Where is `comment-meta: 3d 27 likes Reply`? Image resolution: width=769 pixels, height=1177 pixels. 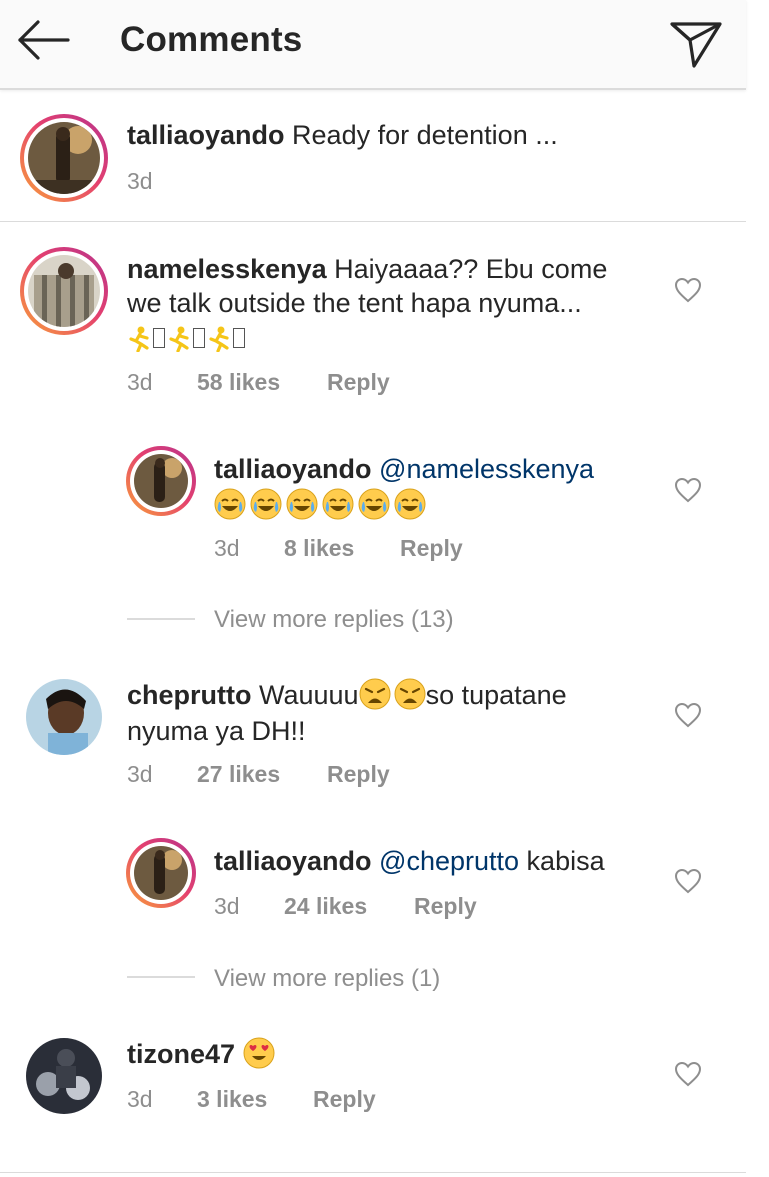 comment-meta: 3d 27 likes Reply is located at coordinates (258, 774).